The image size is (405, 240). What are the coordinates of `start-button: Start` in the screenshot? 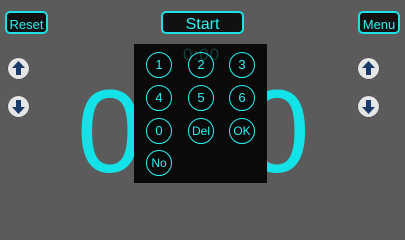 It's located at (202, 22).